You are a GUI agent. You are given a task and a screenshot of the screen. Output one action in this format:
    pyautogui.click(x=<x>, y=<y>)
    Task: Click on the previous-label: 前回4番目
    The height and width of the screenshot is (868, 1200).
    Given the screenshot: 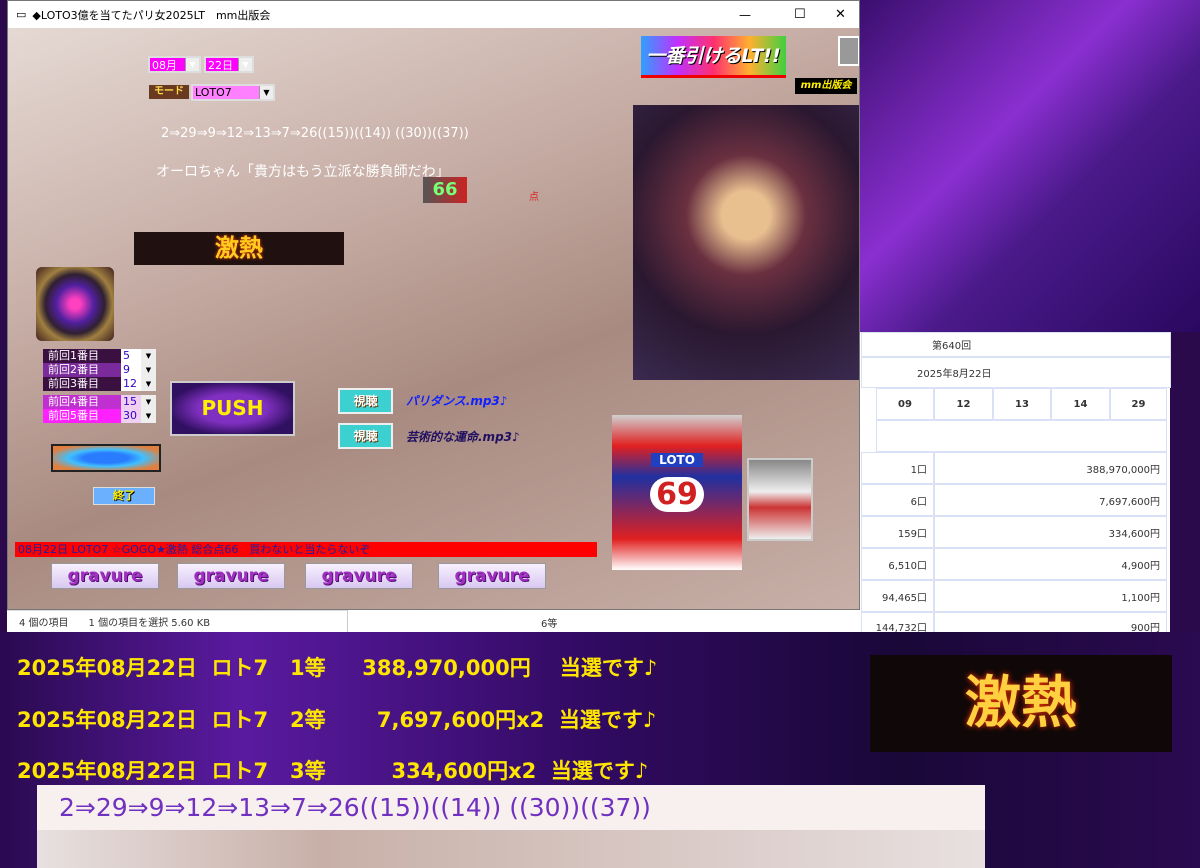 What is the action you would take?
    pyautogui.click(x=82, y=402)
    